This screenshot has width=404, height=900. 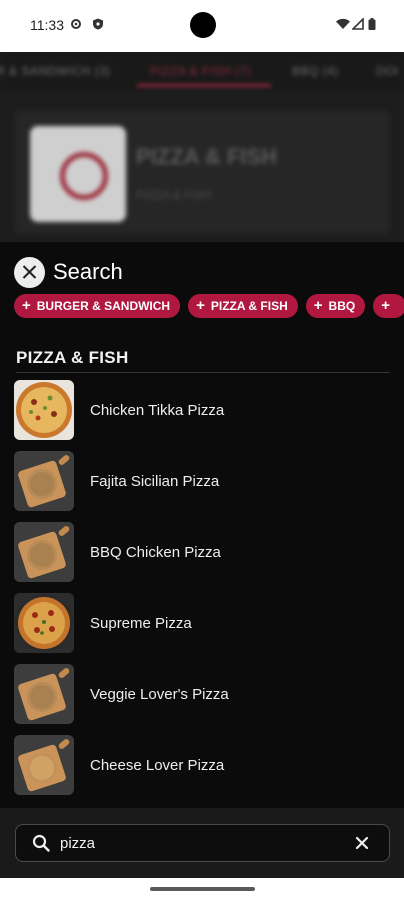 I want to click on store-logo, so click(x=78, y=174).